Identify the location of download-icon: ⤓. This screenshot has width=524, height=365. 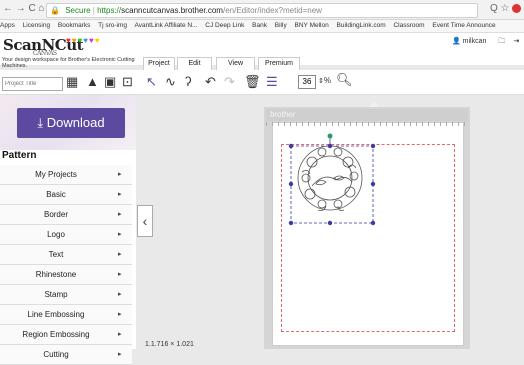
(40, 122).